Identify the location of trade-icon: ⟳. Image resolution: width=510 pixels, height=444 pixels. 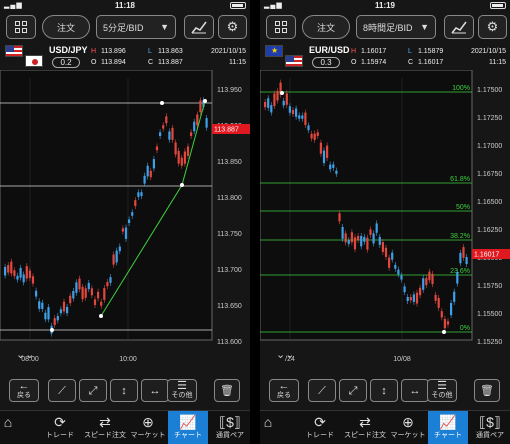
(320, 422).